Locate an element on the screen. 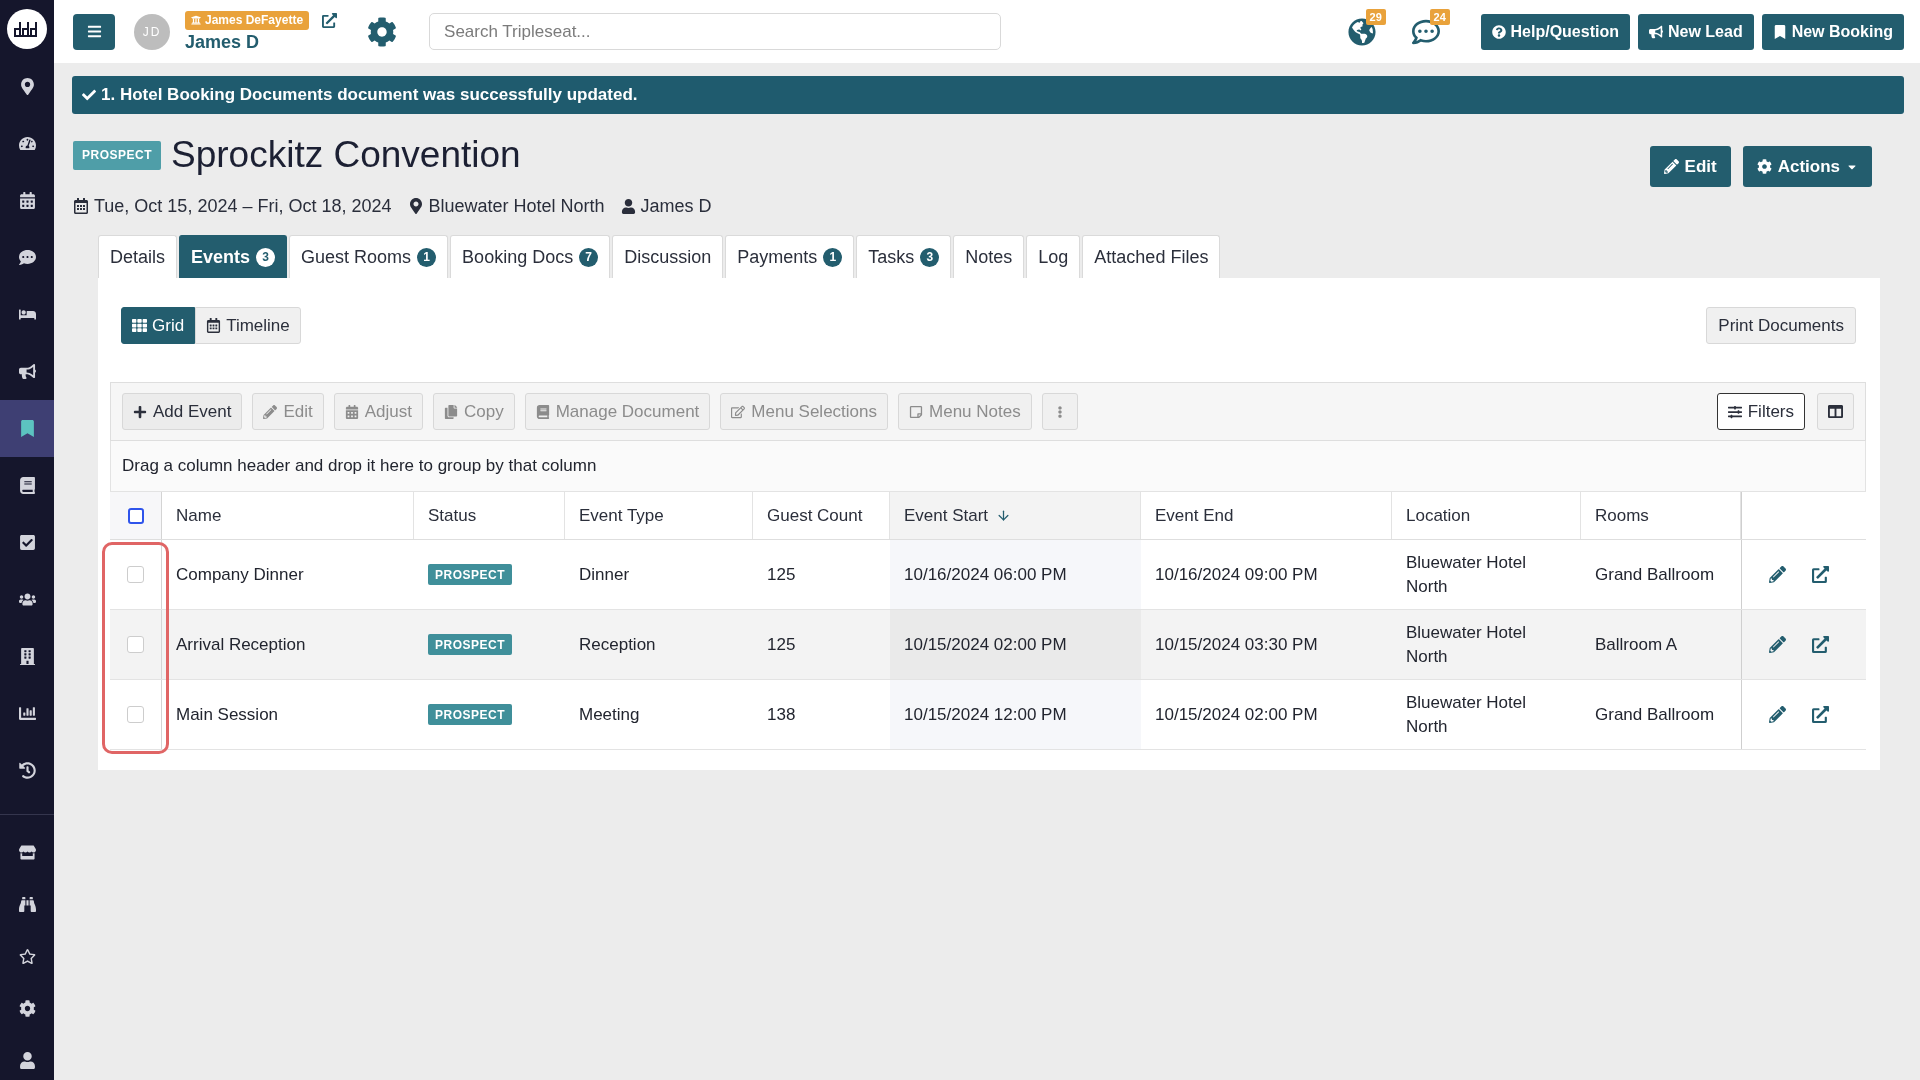 This screenshot has height=1080, width=1920. table-cell-text: 125 is located at coordinates (781, 644).